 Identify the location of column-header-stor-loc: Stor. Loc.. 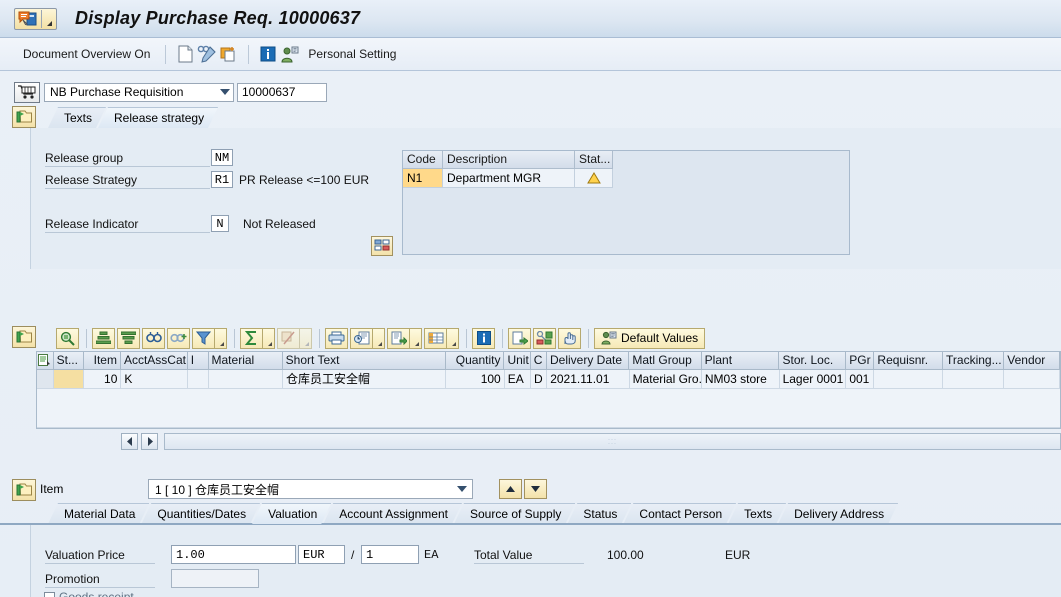
(813, 361).